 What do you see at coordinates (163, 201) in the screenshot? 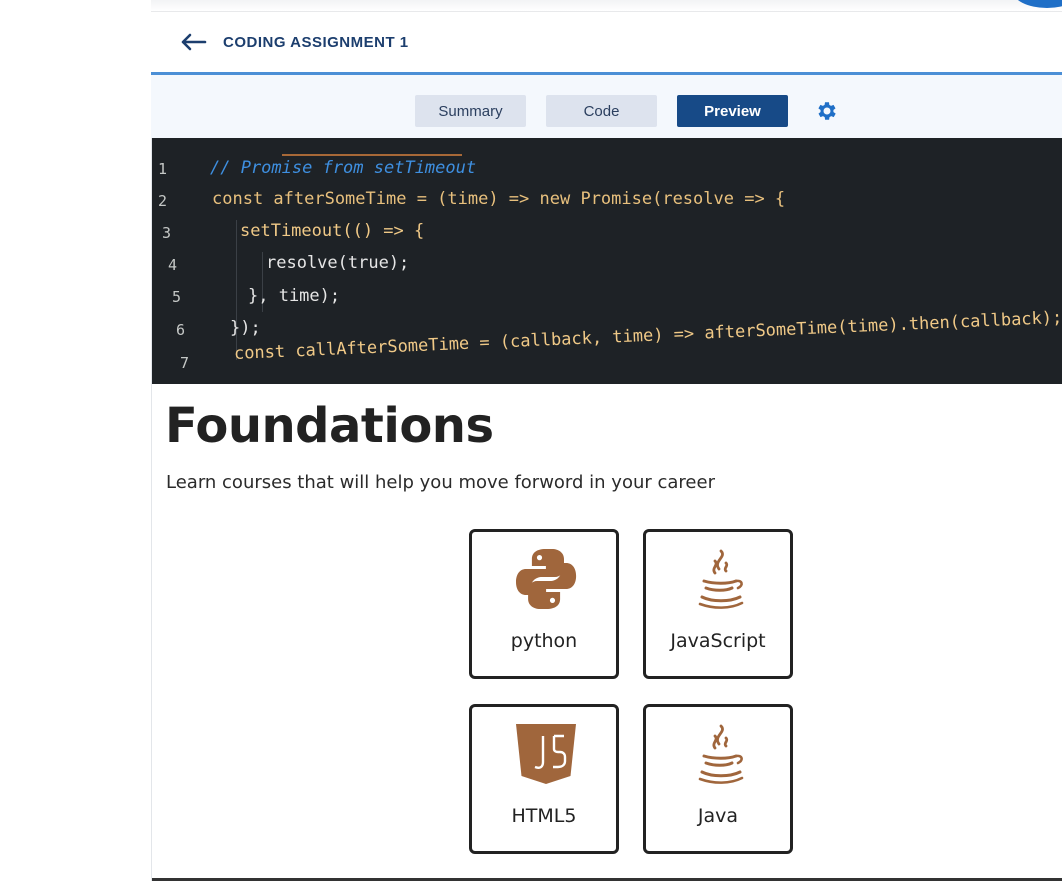
I see `line-number: 2` at bounding box center [163, 201].